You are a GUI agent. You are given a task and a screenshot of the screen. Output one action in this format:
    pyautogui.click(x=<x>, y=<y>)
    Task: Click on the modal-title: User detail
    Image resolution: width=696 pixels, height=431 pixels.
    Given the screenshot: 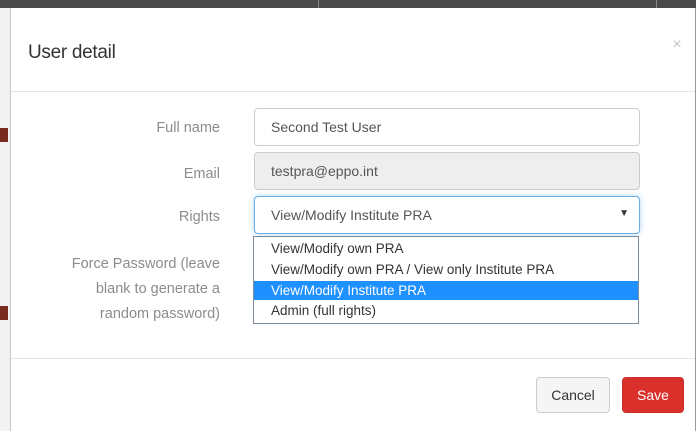 What is the action you would take?
    pyautogui.click(x=72, y=52)
    